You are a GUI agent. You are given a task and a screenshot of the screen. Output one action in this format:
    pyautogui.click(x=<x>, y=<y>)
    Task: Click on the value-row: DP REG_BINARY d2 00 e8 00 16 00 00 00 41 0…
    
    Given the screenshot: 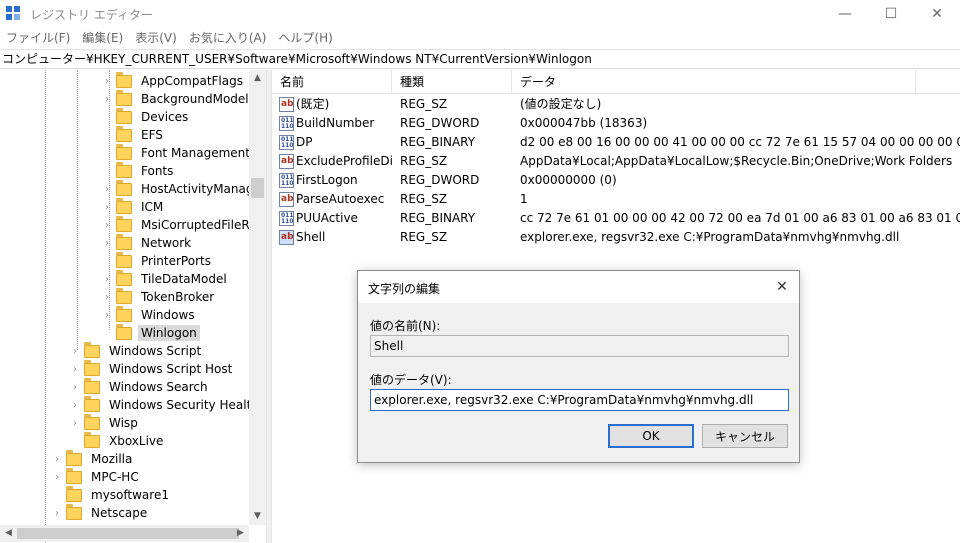 What is the action you would take?
    pyautogui.click(x=616, y=142)
    